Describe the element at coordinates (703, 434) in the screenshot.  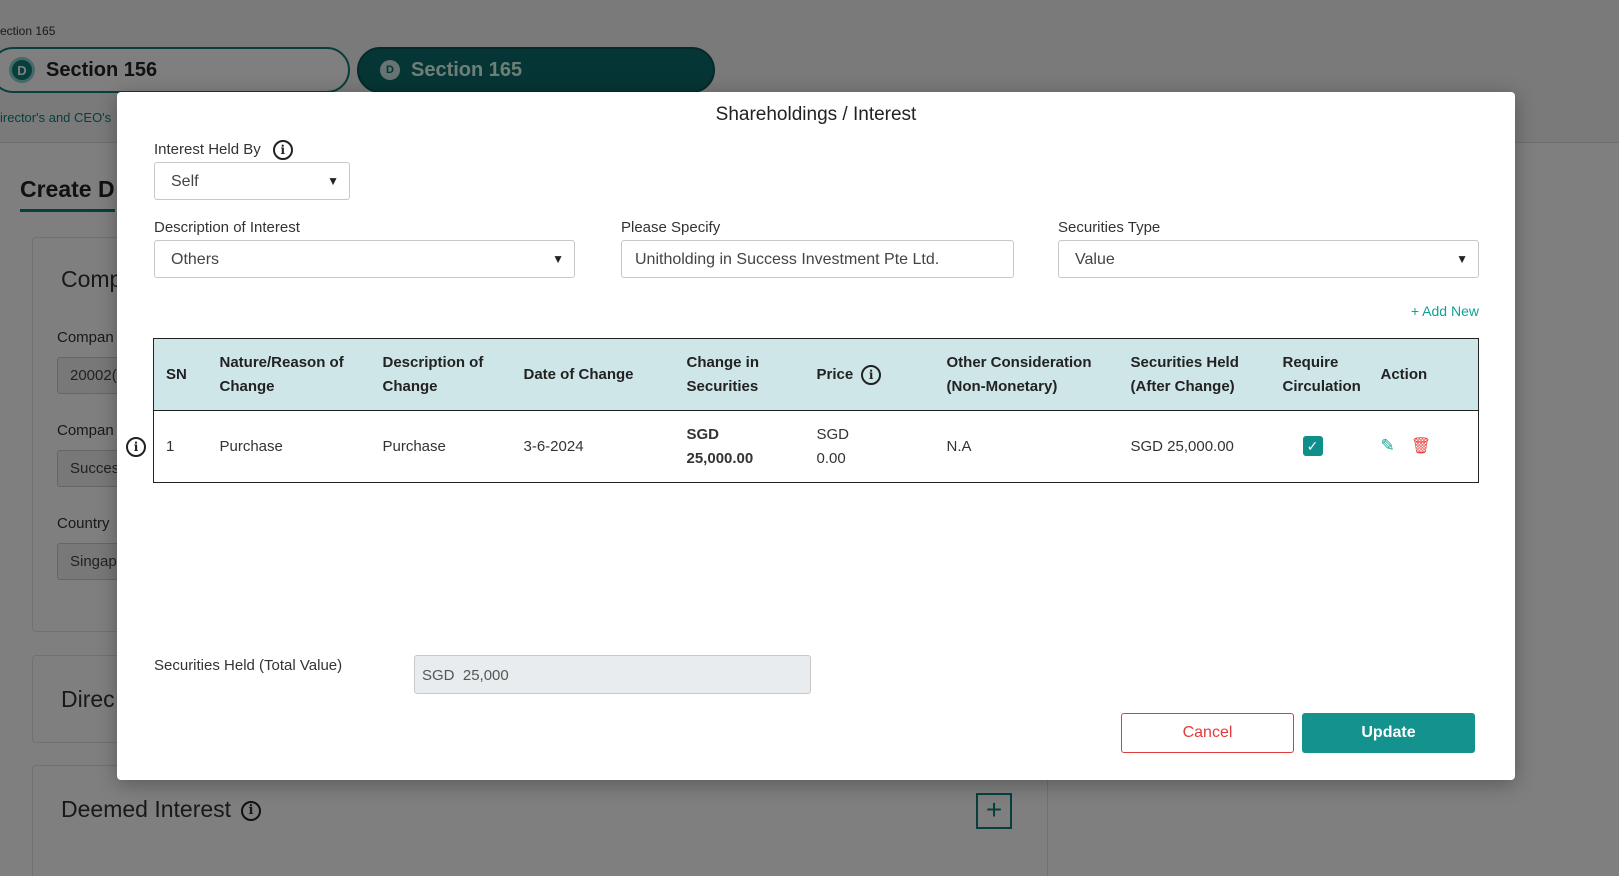
I see `change-currency: SGD` at that location.